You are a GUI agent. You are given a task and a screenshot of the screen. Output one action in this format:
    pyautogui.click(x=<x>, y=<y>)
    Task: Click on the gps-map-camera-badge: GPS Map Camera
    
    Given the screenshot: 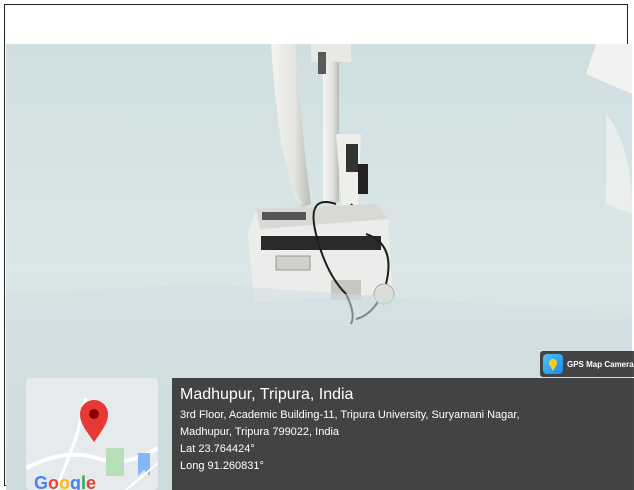 What is the action you would take?
    pyautogui.click(x=587, y=364)
    